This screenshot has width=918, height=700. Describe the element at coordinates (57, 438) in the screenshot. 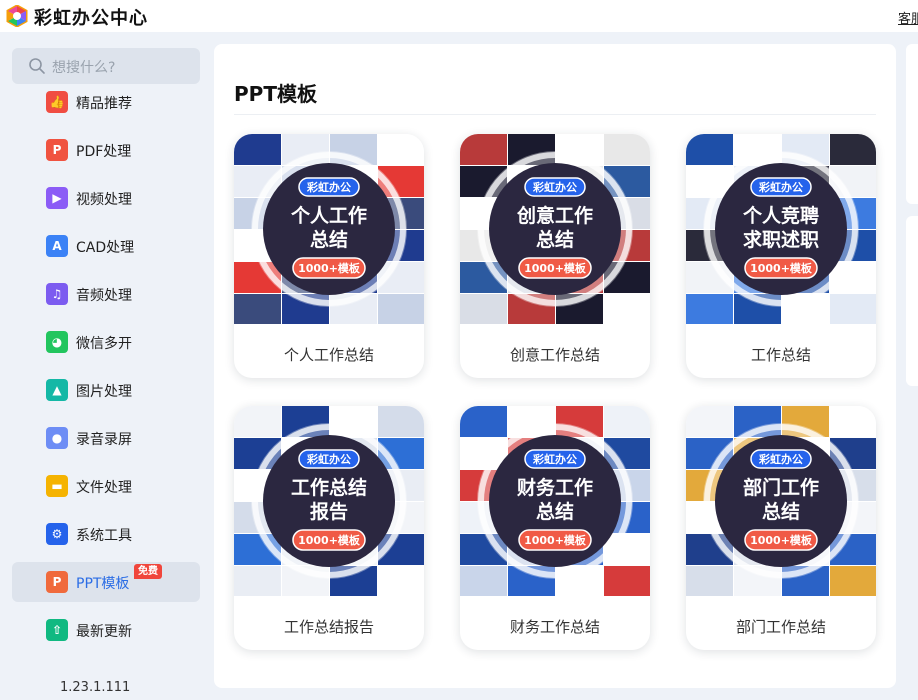

I see `microphone-icon: ●` at that location.